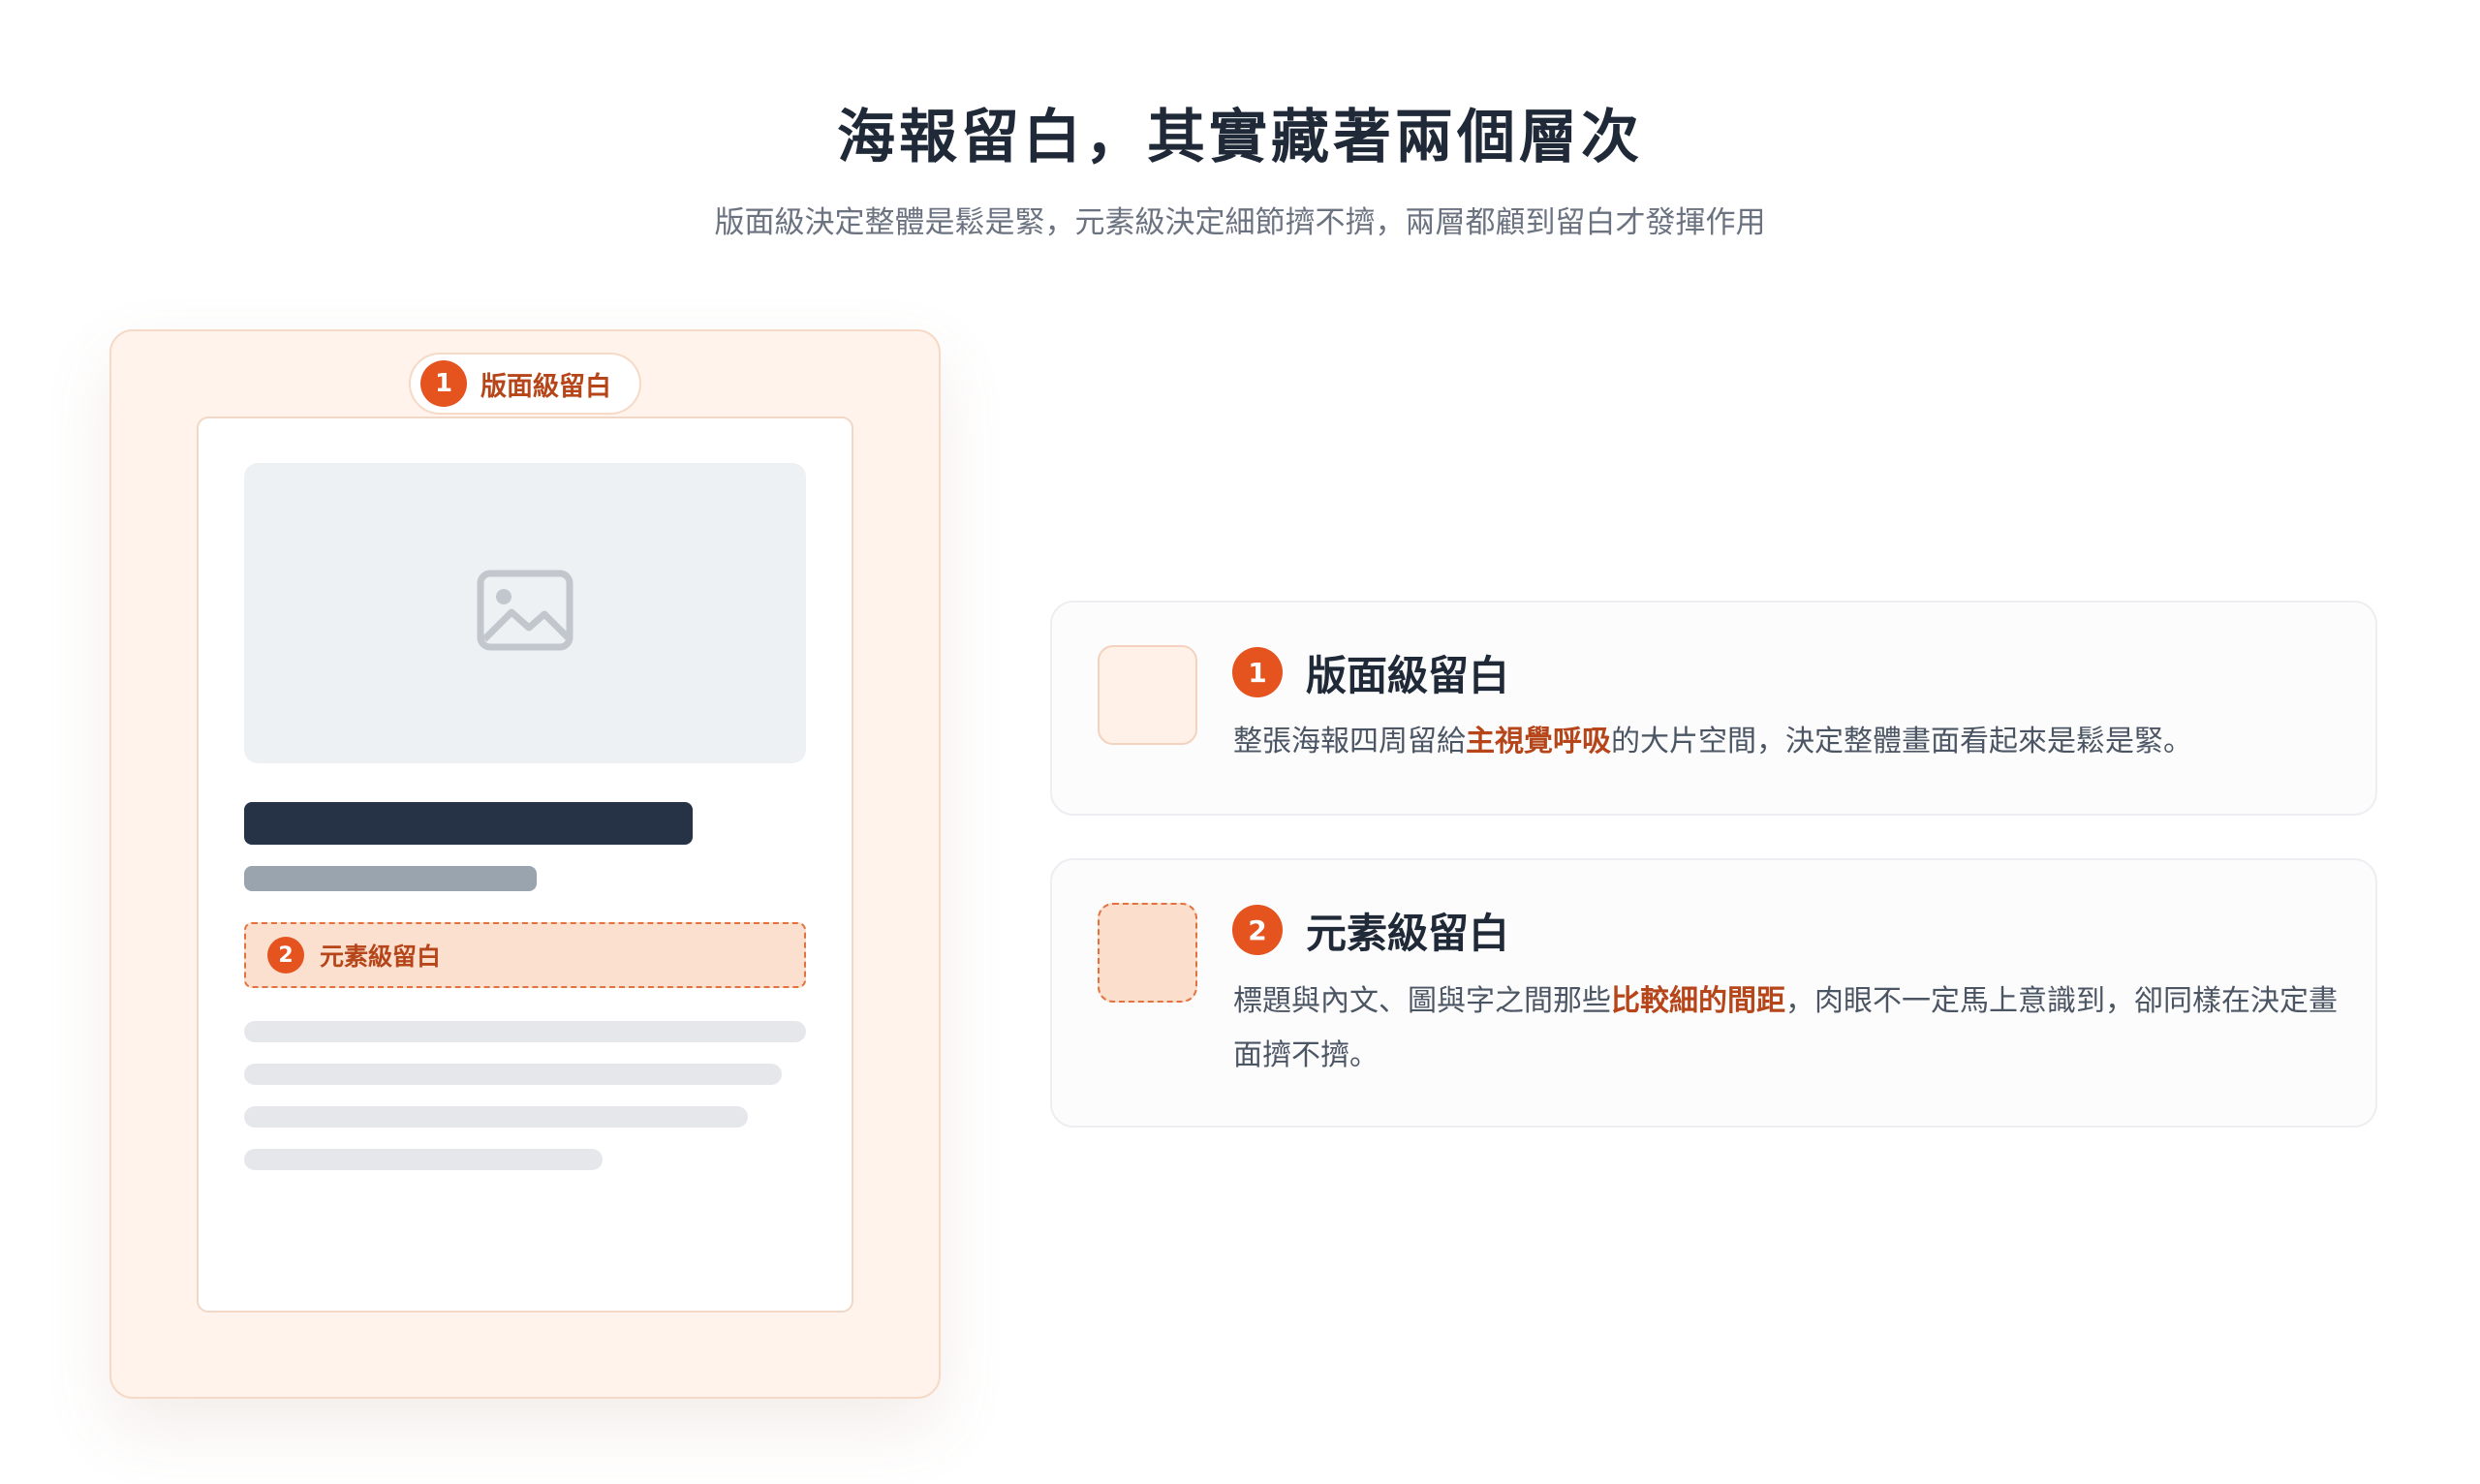  Describe the element at coordinates (1147, 953) in the screenshot. I see `element-level-swatch` at that location.